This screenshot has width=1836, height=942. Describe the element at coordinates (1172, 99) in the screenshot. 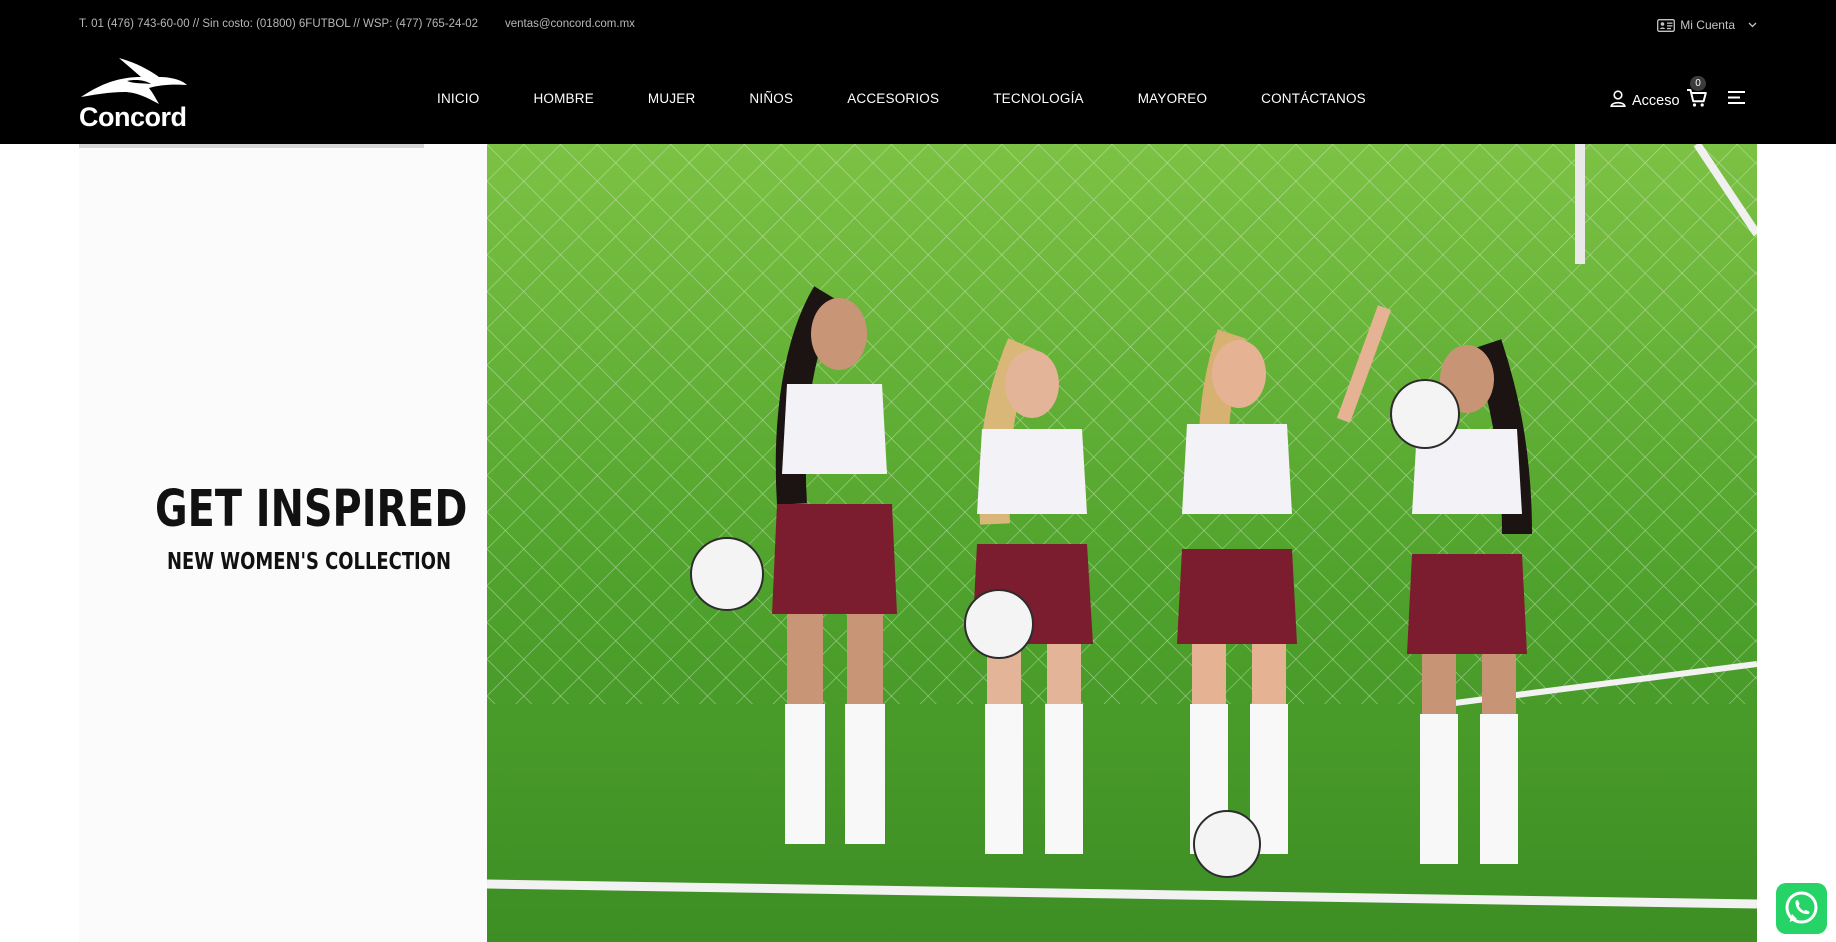

I see `nav-mayoreo: MAYOREO` at that location.